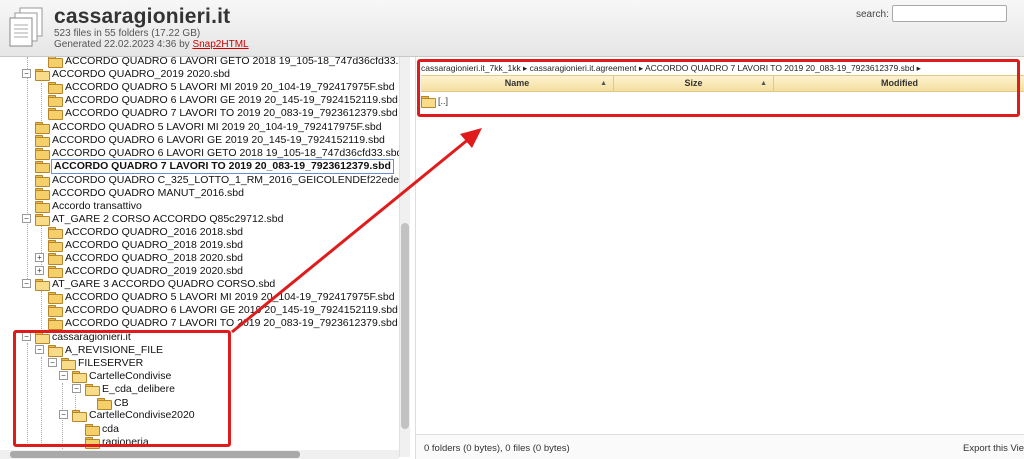 This screenshot has width=1024, height=459. Describe the element at coordinates (97, 206) in the screenshot. I see `tree-item-label: Accordo transattivo` at that location.